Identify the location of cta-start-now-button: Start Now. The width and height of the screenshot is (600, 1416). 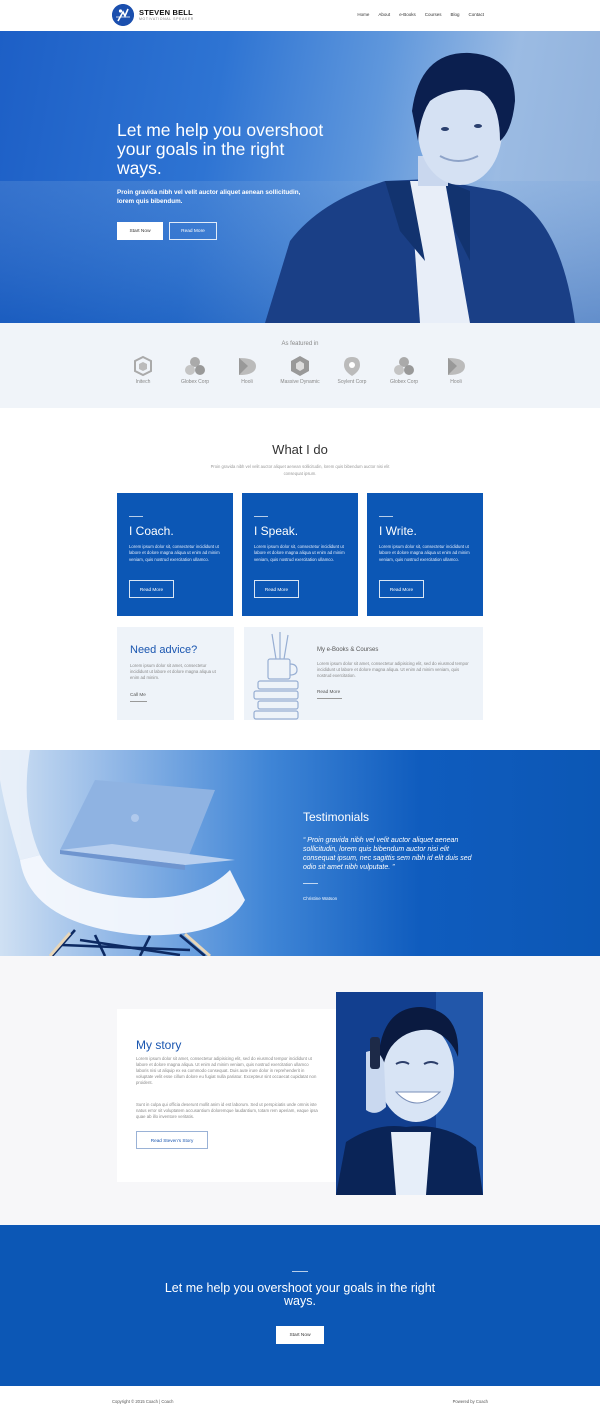
(300, 1335).